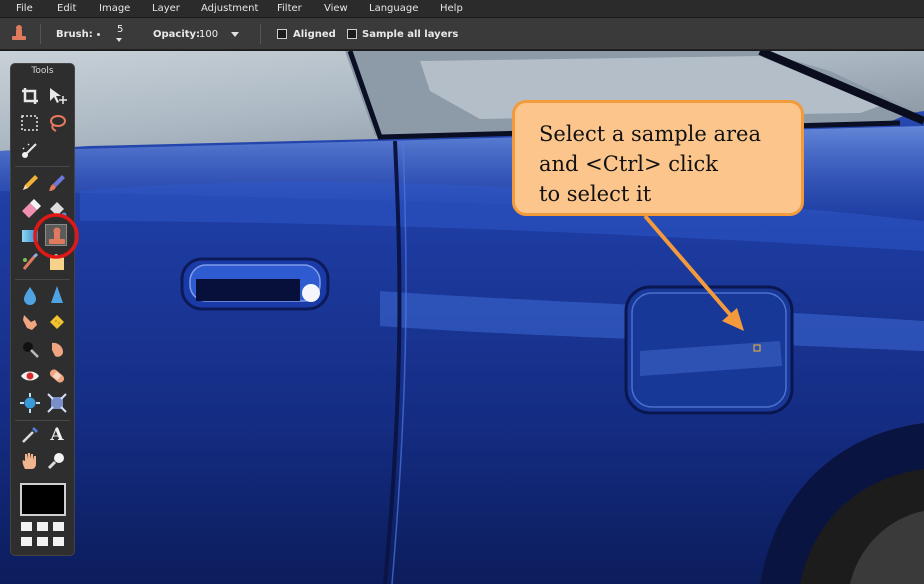 The width and height of the screenshot is (924, 584). Describe the element at coordinates (114, 8) in the screenshot. I see `menu-image: Image` at that location.